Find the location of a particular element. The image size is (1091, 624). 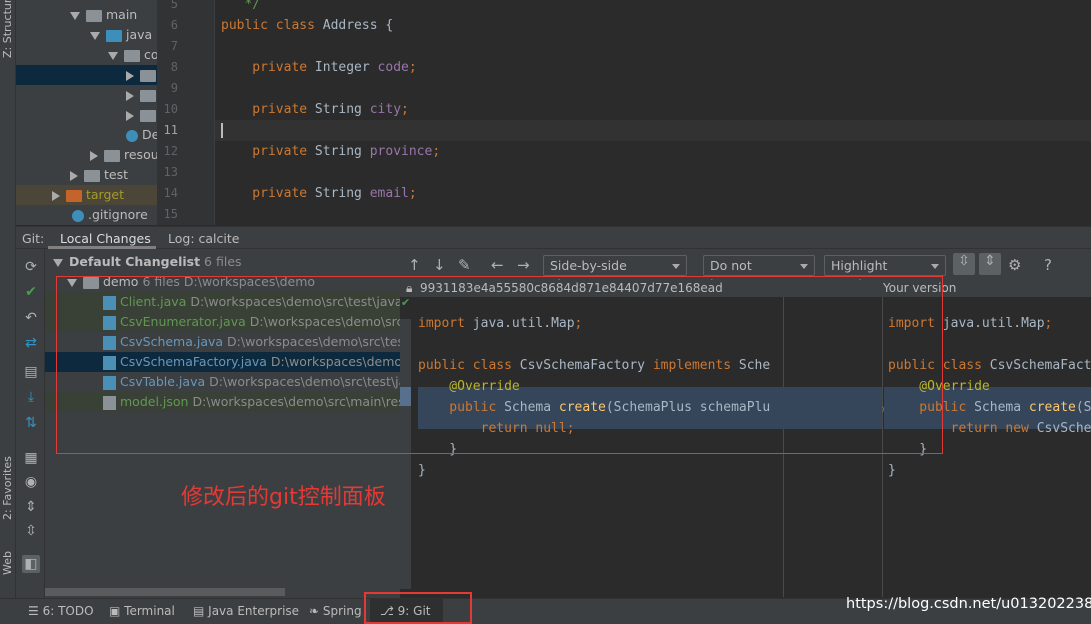

text-cursor is located at coordinates (222, 130).